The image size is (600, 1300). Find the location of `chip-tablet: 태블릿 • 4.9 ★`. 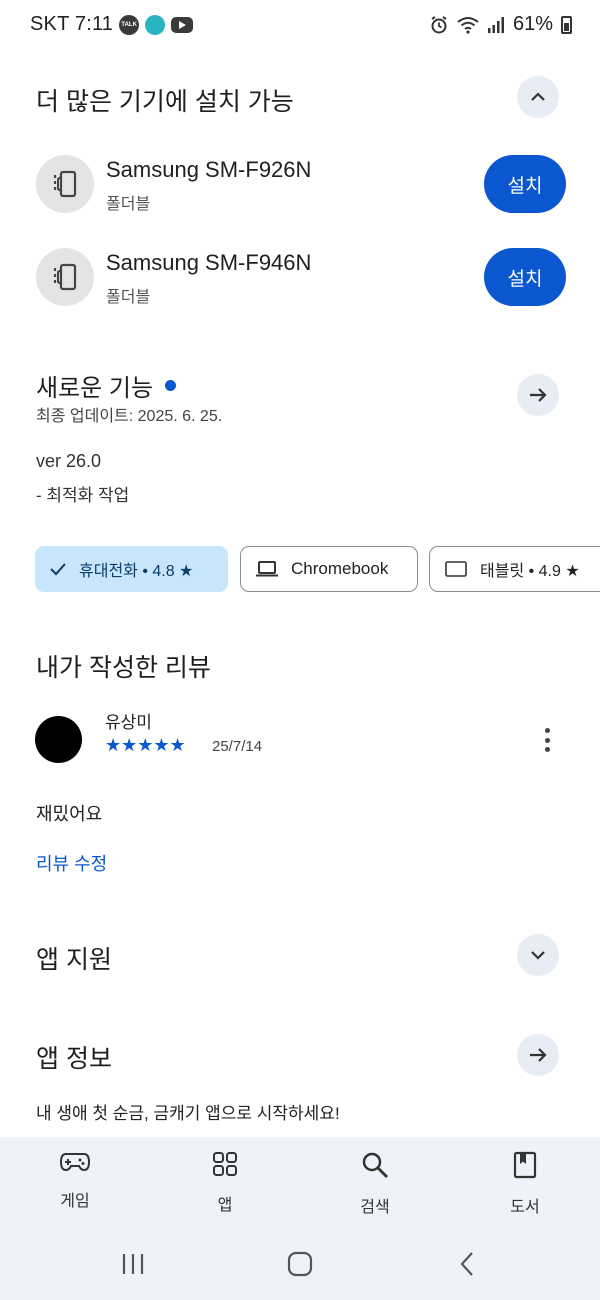

chip-tablet: 태블릿 • 4.9 ★ is located at coordinates (514, 569).